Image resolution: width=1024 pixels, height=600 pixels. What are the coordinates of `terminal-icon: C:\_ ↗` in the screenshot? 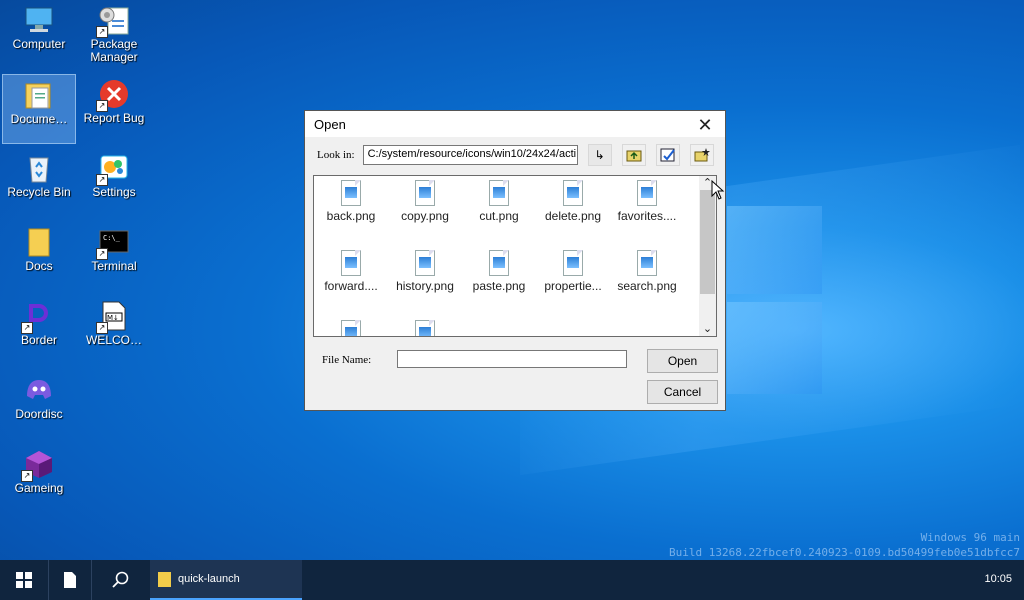 It's located at (113, 243).